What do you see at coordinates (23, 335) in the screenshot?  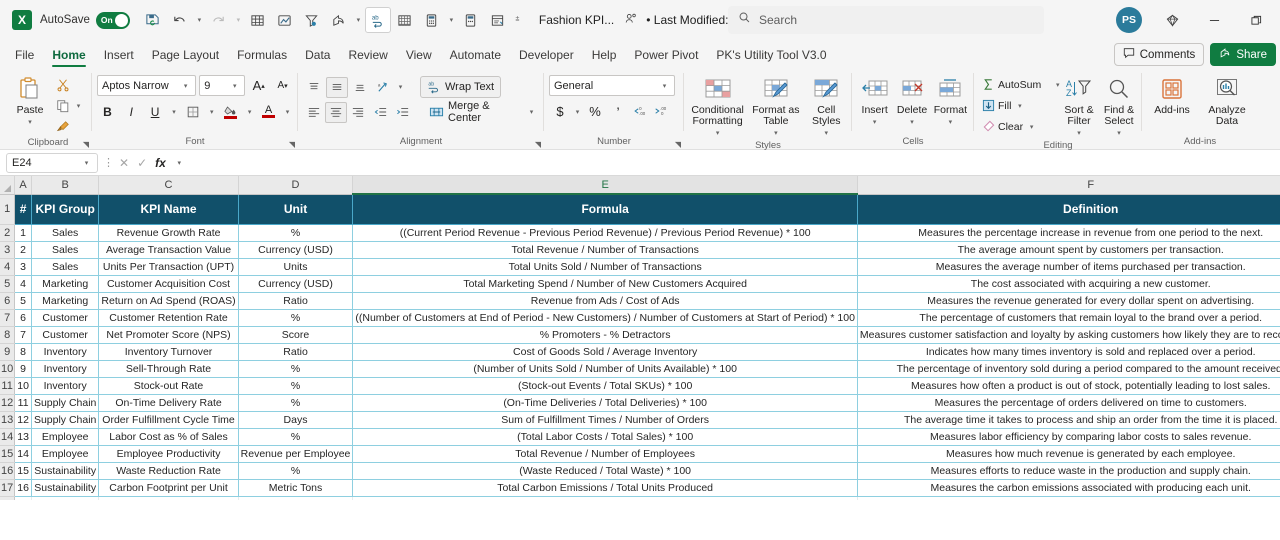 I see `cell-number: 7` at bounding box center [23, 335].